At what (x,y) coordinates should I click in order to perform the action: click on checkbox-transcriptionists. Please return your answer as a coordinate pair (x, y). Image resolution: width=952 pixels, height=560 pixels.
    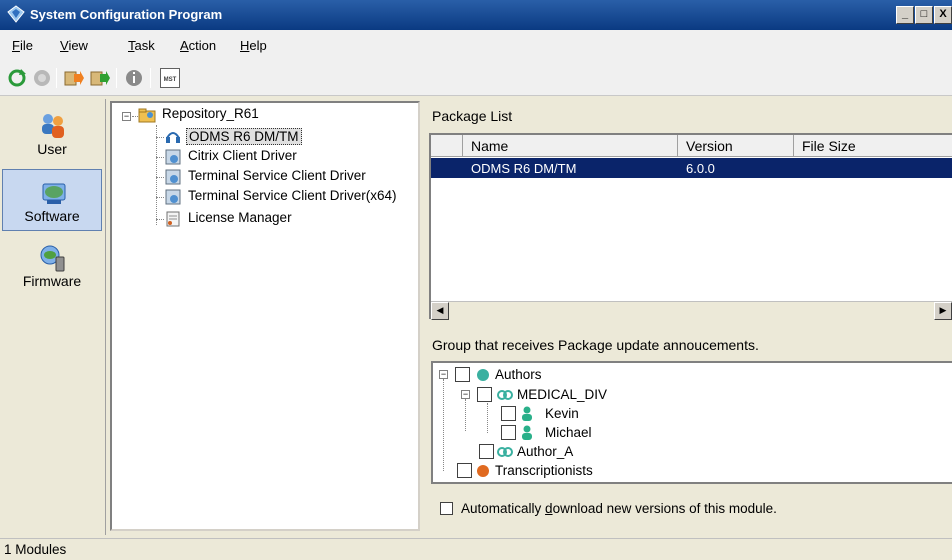
    Looking at the image, I should click on (464, 470).